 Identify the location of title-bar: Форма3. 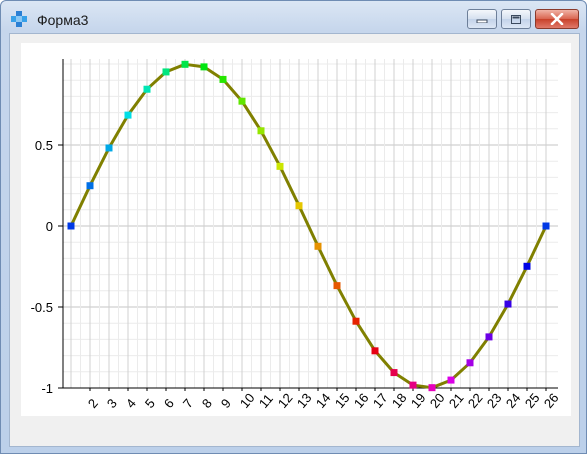
(293, 17).